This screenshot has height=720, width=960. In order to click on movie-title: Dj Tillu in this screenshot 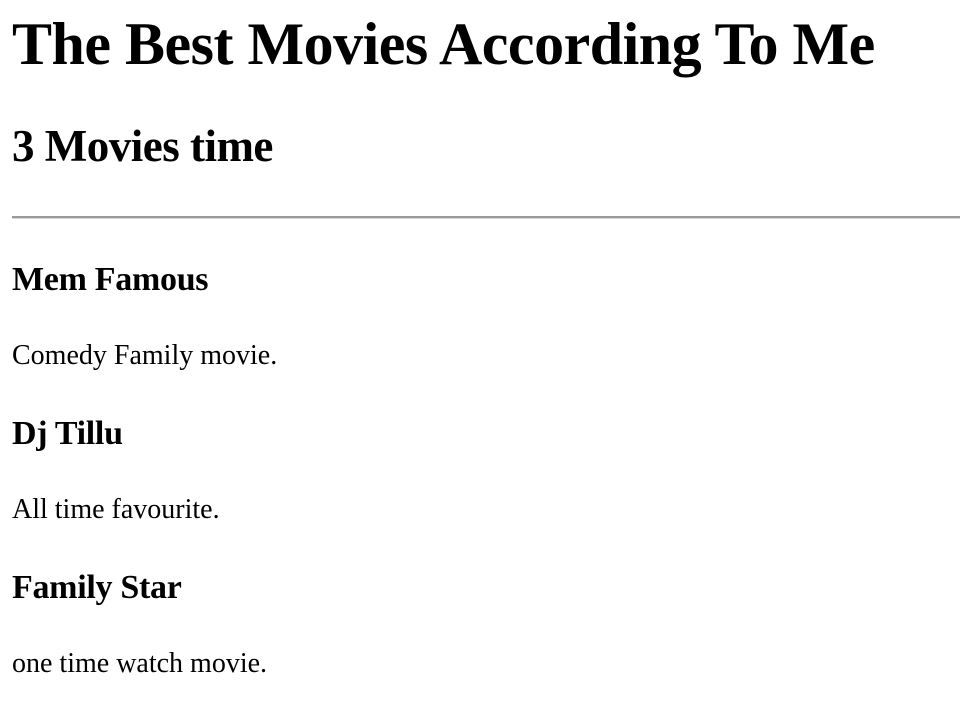, I will do `click(67, 433)`.